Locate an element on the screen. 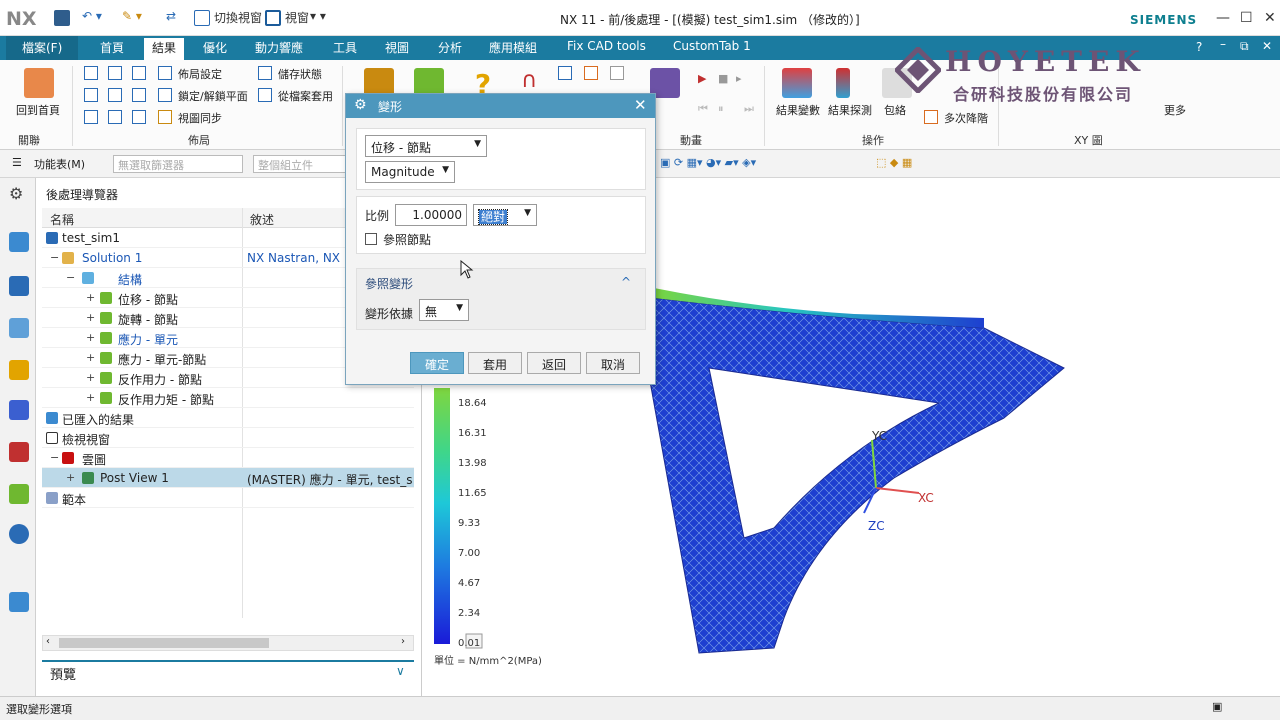 This screenshot has height=720, width=1280. layout-8-icon is located at coordinates (91, 117).